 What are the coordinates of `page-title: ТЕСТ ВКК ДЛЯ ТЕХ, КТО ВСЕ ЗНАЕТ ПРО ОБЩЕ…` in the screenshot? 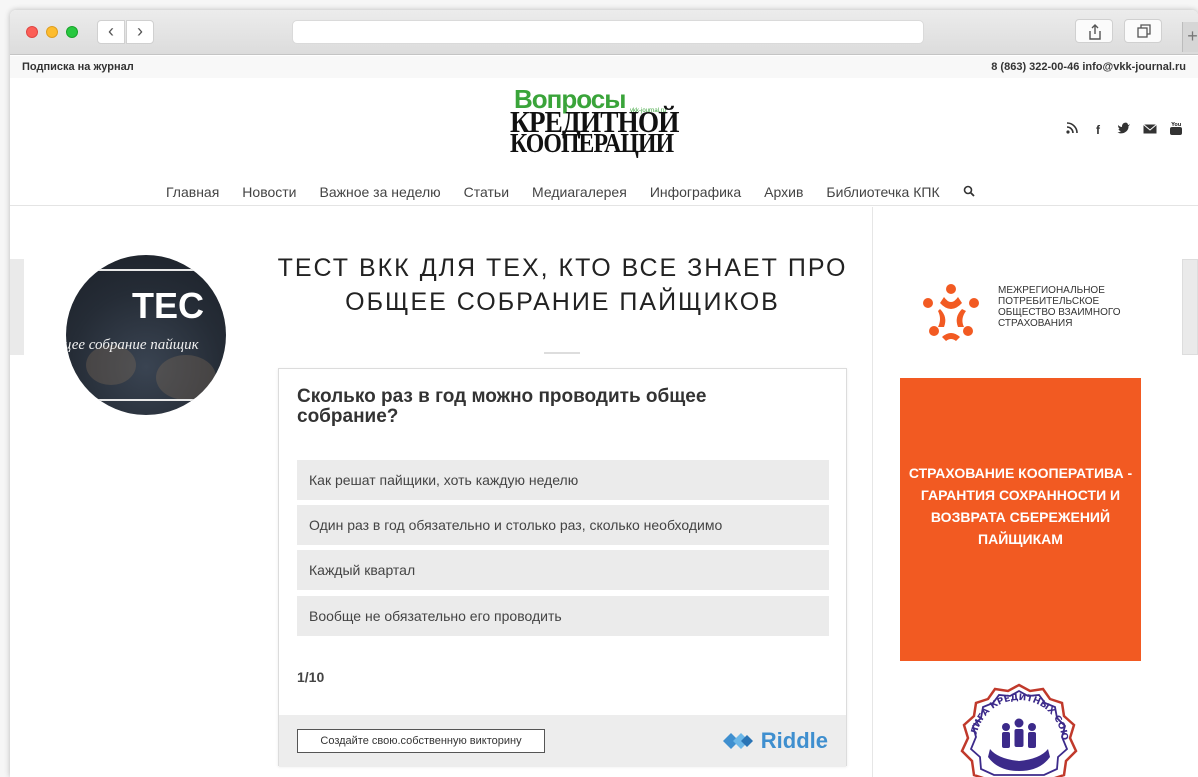 It's located at (562, 285).